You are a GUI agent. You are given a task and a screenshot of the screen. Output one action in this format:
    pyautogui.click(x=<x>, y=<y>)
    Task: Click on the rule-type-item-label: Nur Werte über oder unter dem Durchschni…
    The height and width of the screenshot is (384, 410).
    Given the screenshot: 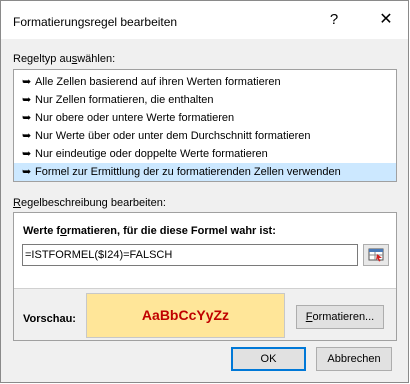 What is the action you would take?
    pyautogui.click(x=173, y=136)
    